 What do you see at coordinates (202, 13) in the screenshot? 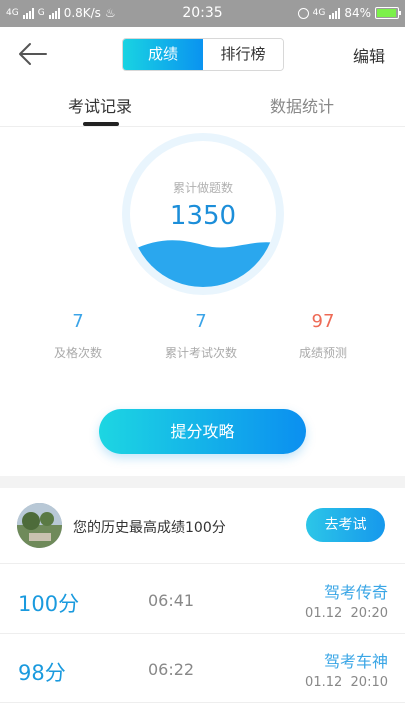
I see `status-bar: 4G G 0.8K/s ♨ 20:35 4G 84%` at bounding box center [202, 13].